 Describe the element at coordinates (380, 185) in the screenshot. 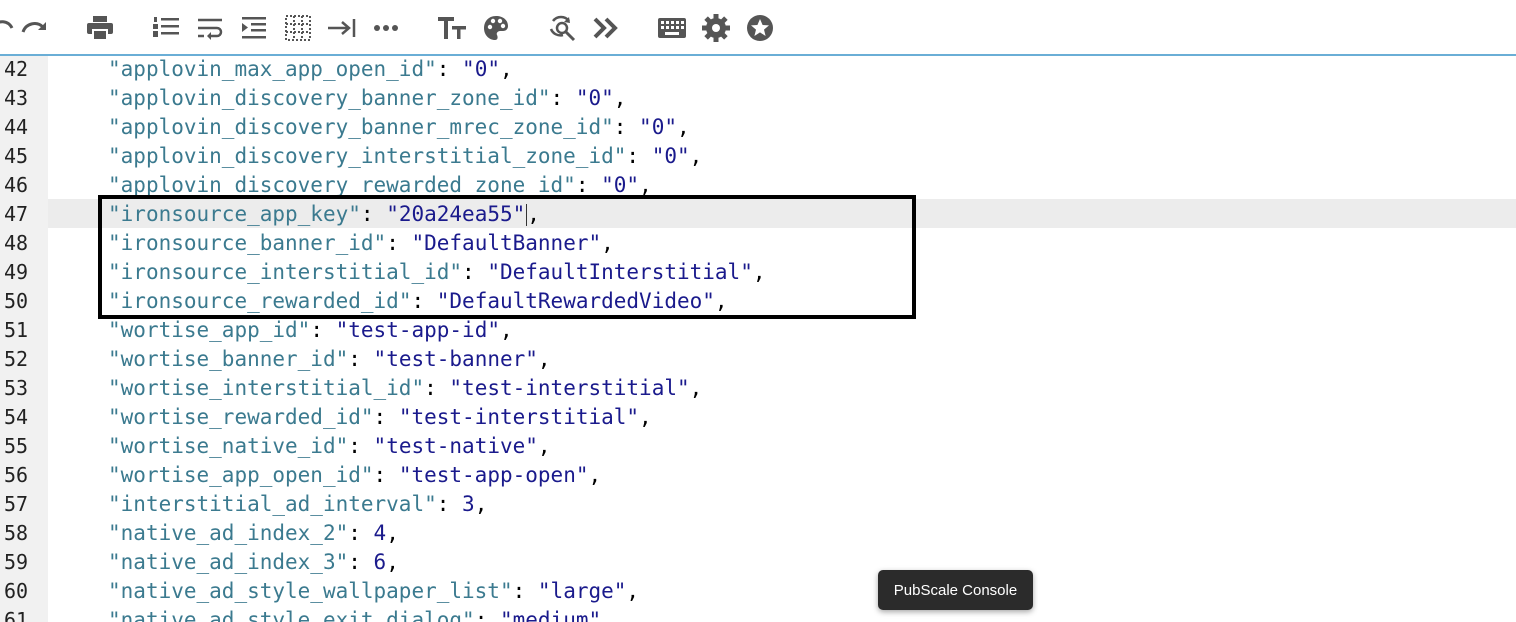

I see `code-content: "applovin_discovery_rewarded_zone_id"` at that location.